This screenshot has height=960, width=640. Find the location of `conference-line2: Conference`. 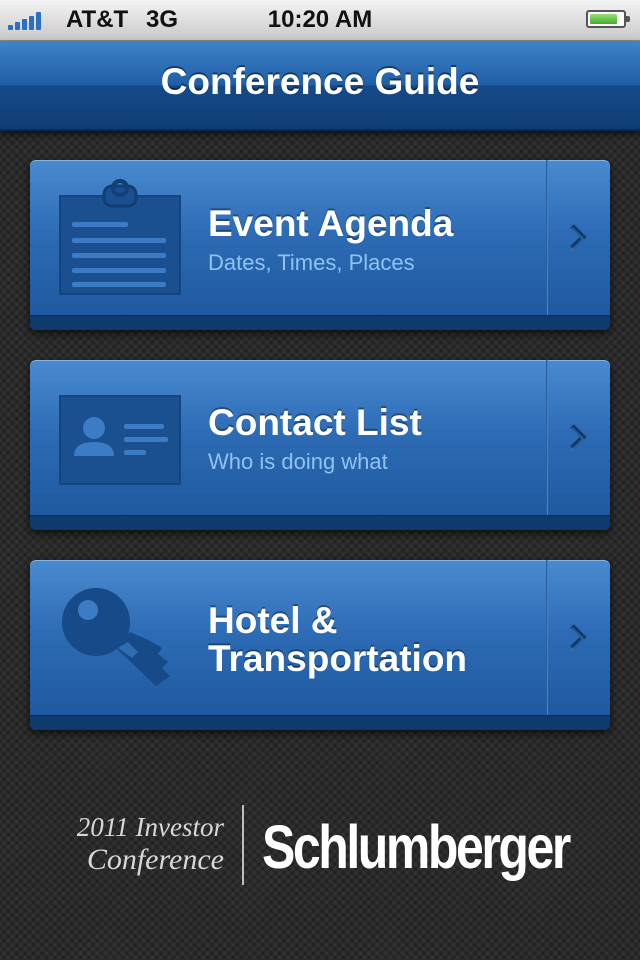

conference-line2: Conference is located at coordinates (155, 859).